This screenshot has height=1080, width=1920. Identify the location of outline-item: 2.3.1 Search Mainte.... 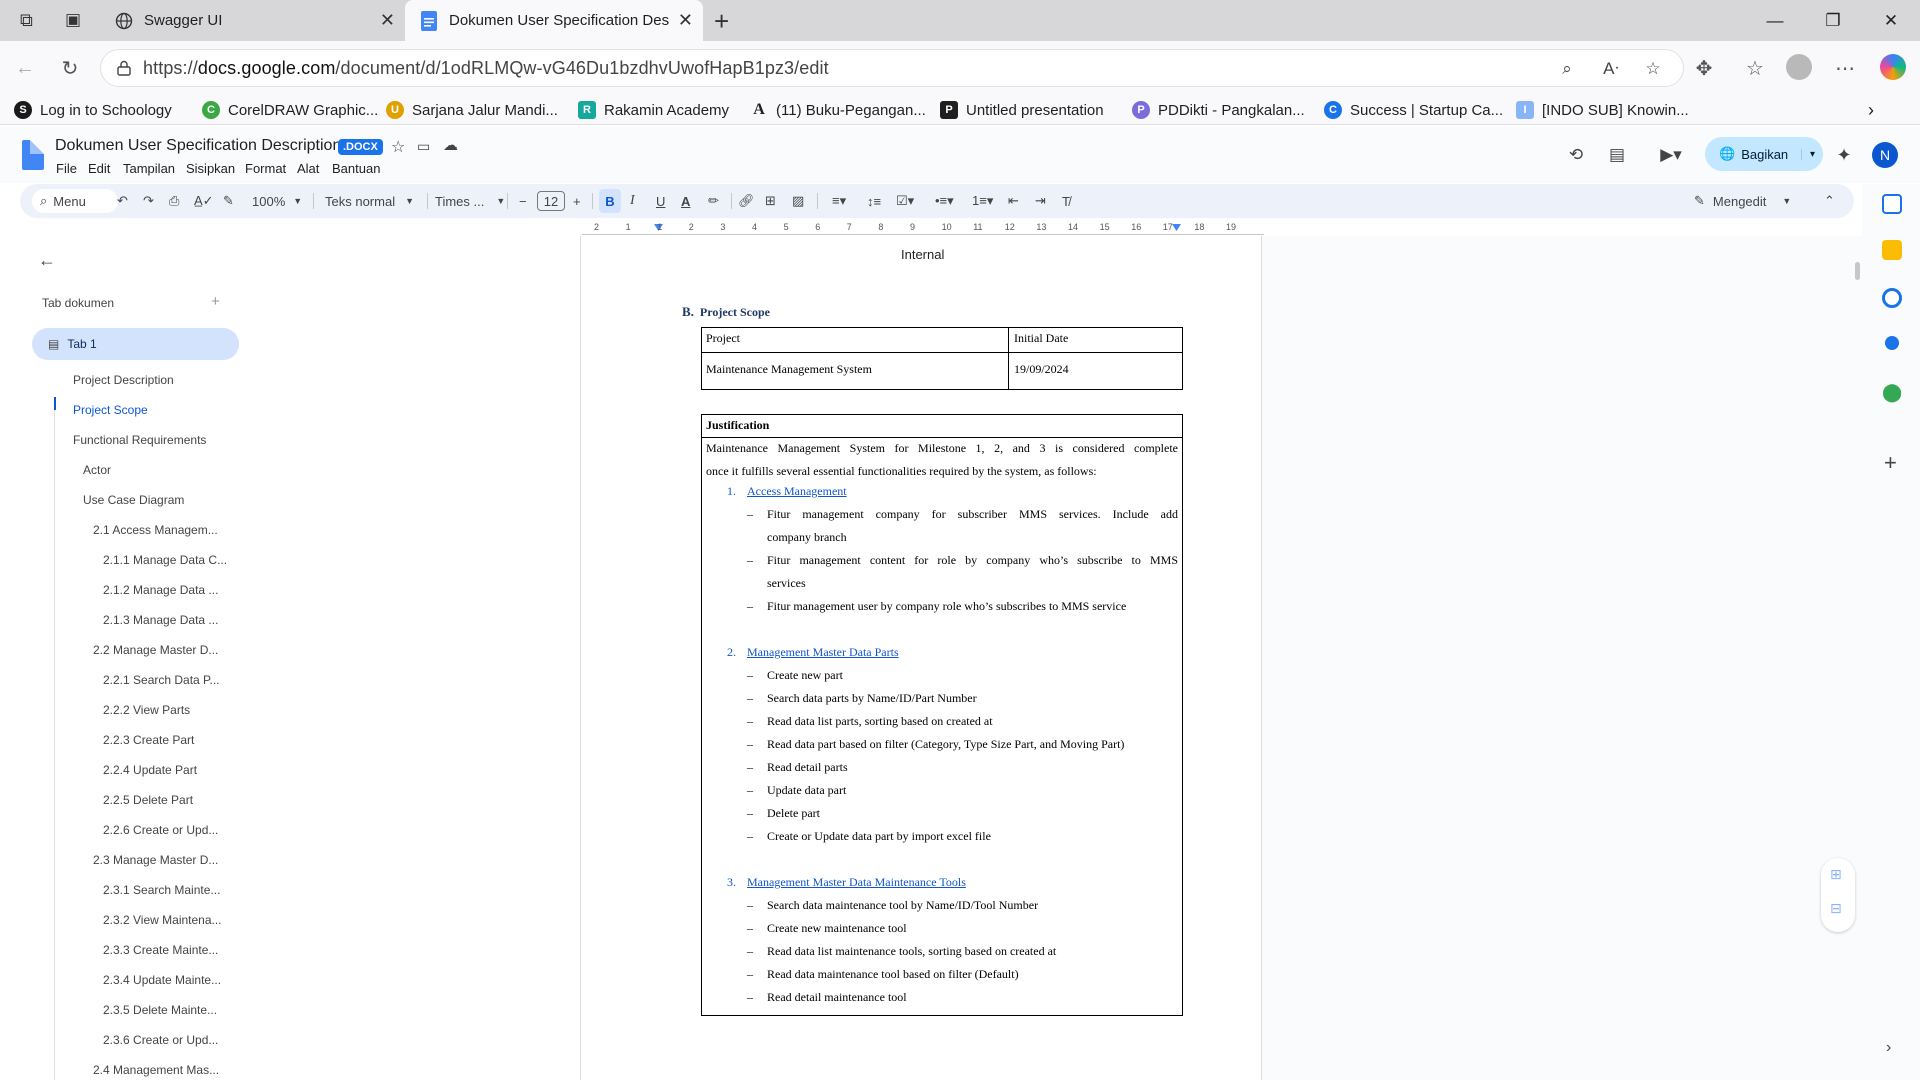
(161, 890).